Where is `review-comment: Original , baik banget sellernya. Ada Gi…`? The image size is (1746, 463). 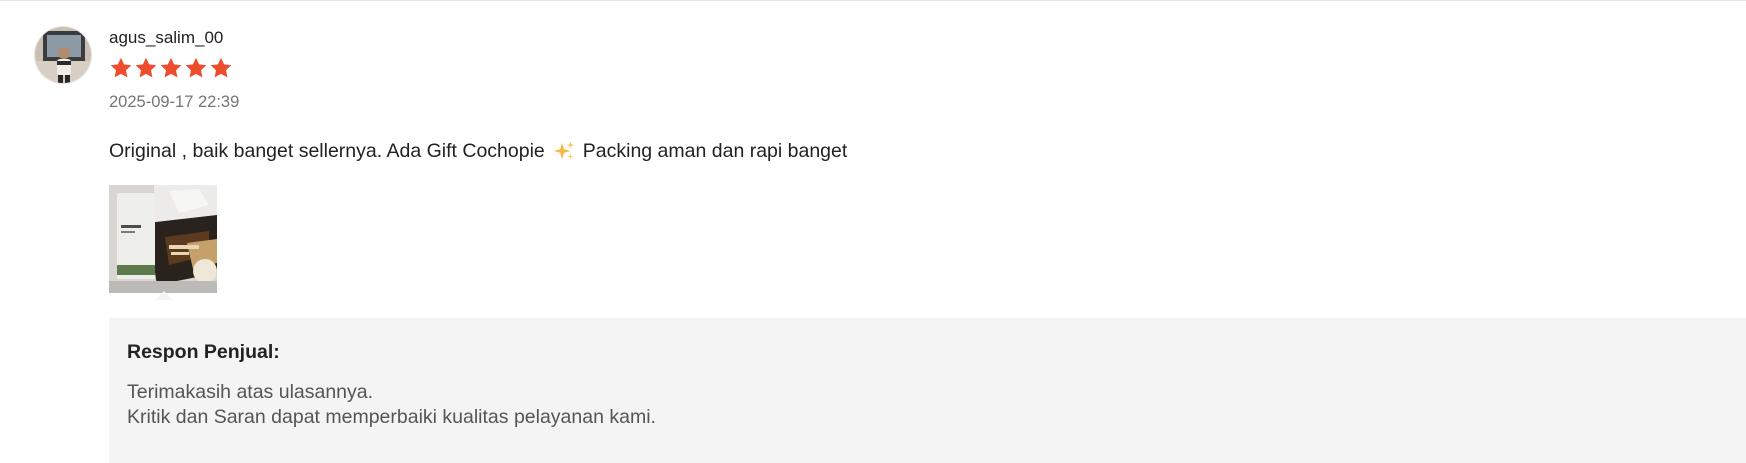
review-comment: Original , baik banget sellernya. Ada Gi… is located at coordinates (927, 151).